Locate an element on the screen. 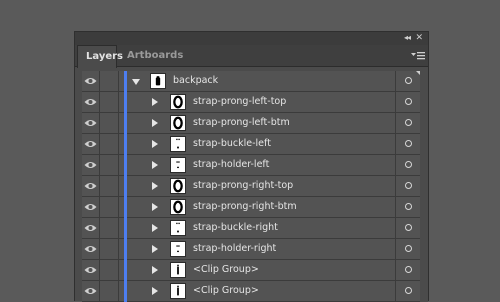 This screenshot has width=500, height=302. layer-name: strap-prong-left-btm is located at coordinates (241, 123).